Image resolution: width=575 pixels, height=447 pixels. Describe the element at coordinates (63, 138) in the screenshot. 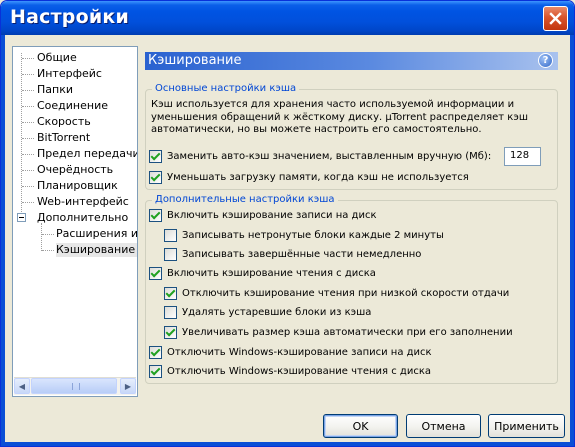

I see `tree-item-bittorrent: BitTorrent` at that location.